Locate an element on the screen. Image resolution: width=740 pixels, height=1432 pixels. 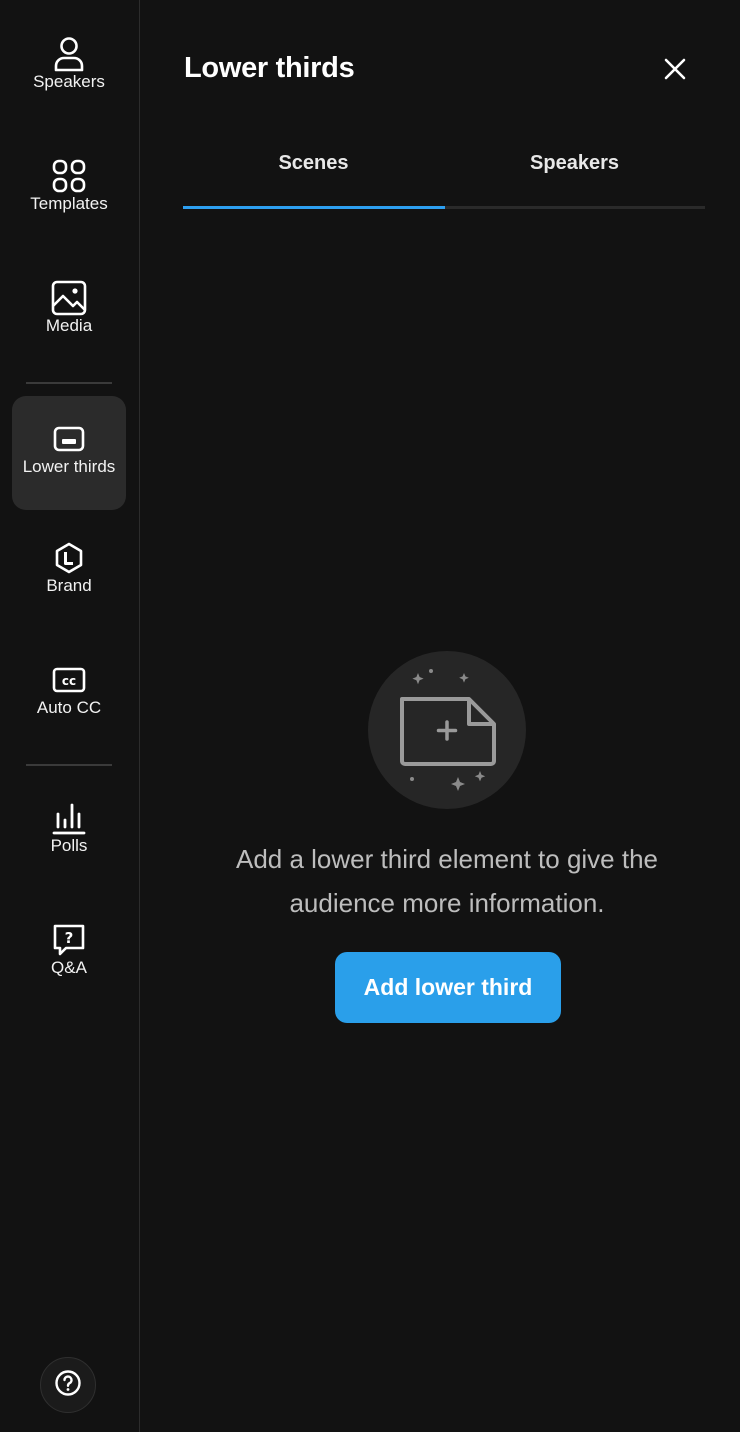
sidebar-item-lower-thirds: Lower thirds is located at coordinates (69, 453).